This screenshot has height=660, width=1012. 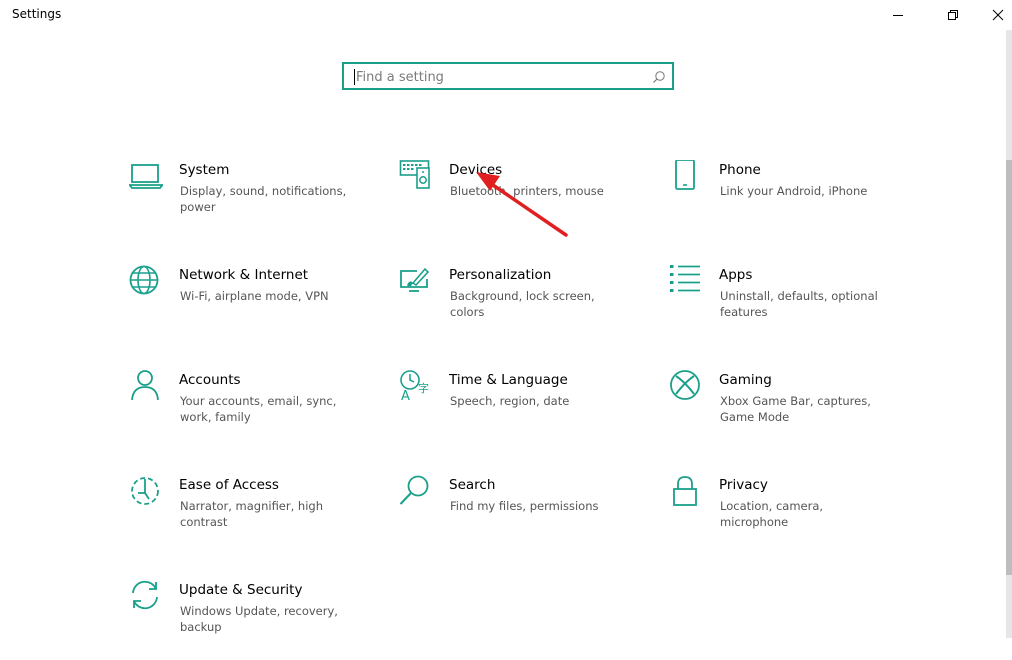 What do you see at coordinates (524, 506) in the screenshot?
I see `tile-description: Find my files, permissions` at bounding box center [524, 506].